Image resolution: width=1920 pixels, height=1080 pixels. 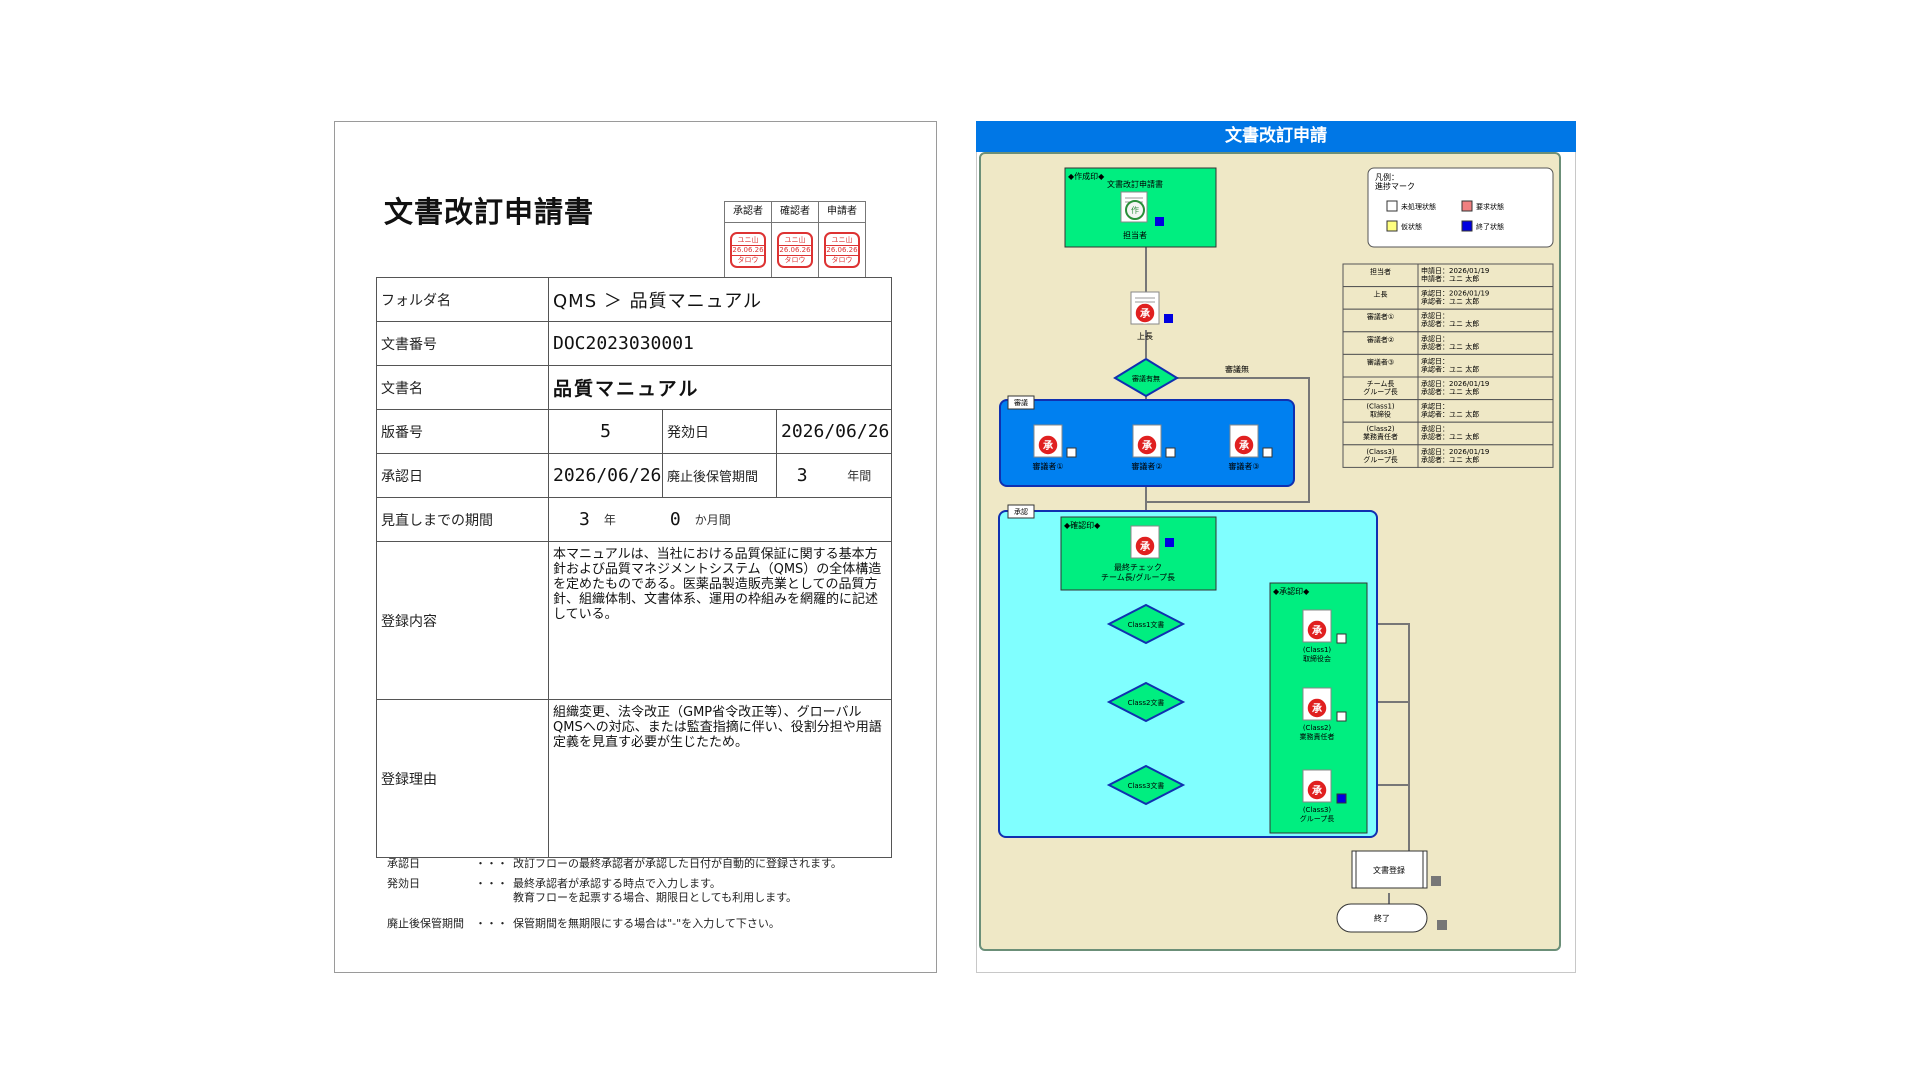 I want to click on review-years-unit: 年, so click(x=609, y=520).